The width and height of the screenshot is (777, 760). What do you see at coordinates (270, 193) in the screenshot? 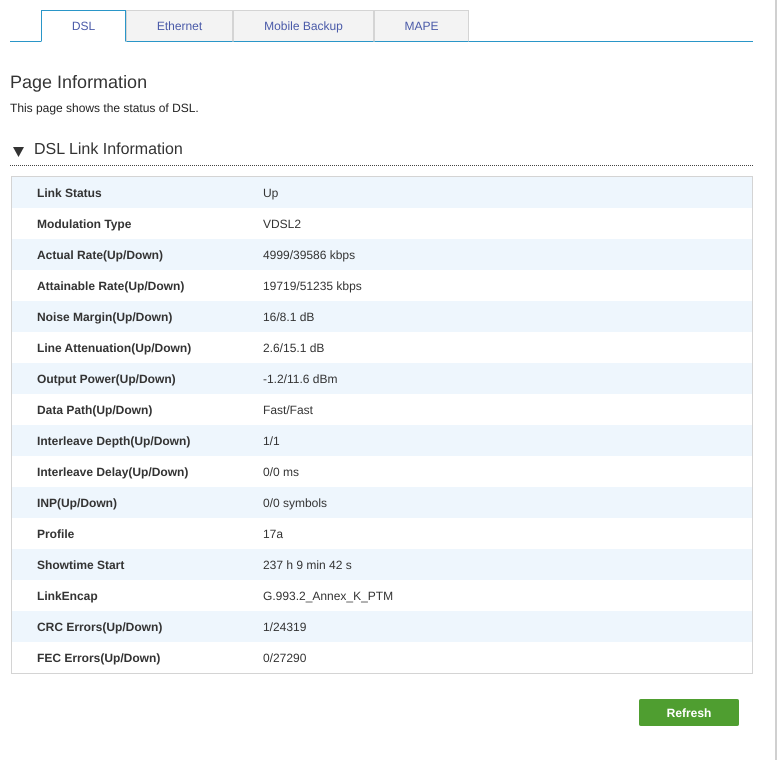
I see `row-value: Up` at bounding box center [270, 193].